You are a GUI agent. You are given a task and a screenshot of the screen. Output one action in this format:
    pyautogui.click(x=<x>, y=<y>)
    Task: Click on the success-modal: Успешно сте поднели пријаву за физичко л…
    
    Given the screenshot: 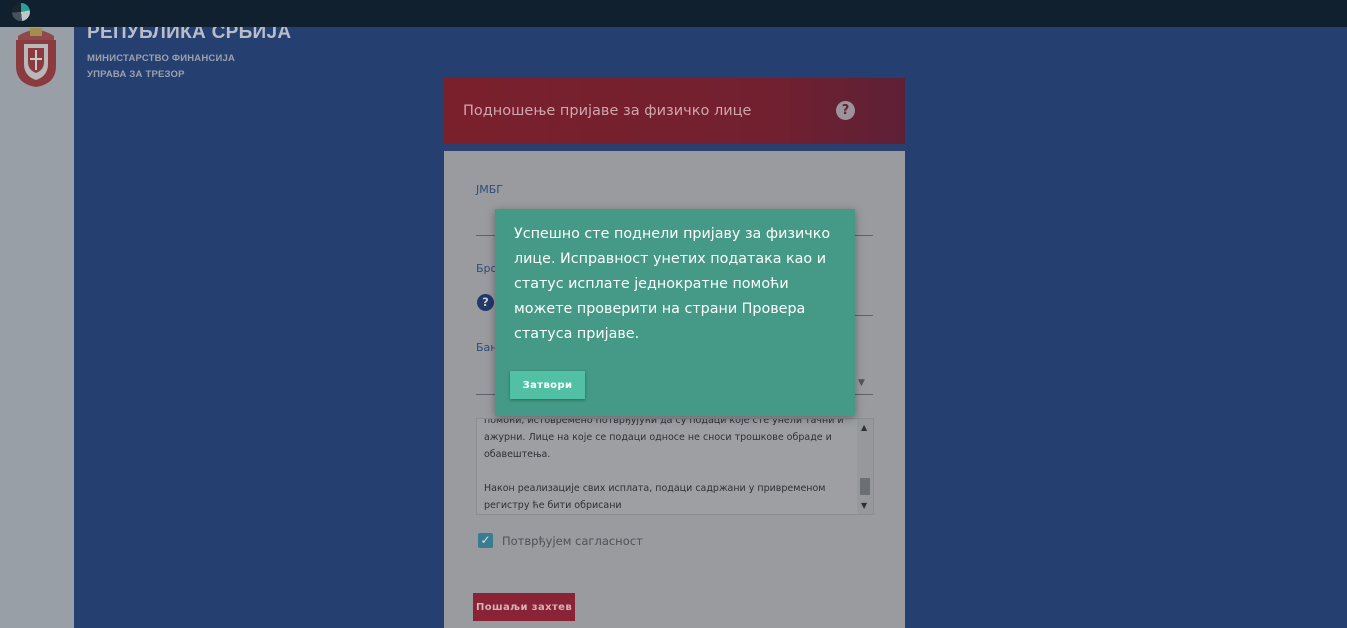 What is the action you would take?
    pyautogui.click(x=675, y=312)
    